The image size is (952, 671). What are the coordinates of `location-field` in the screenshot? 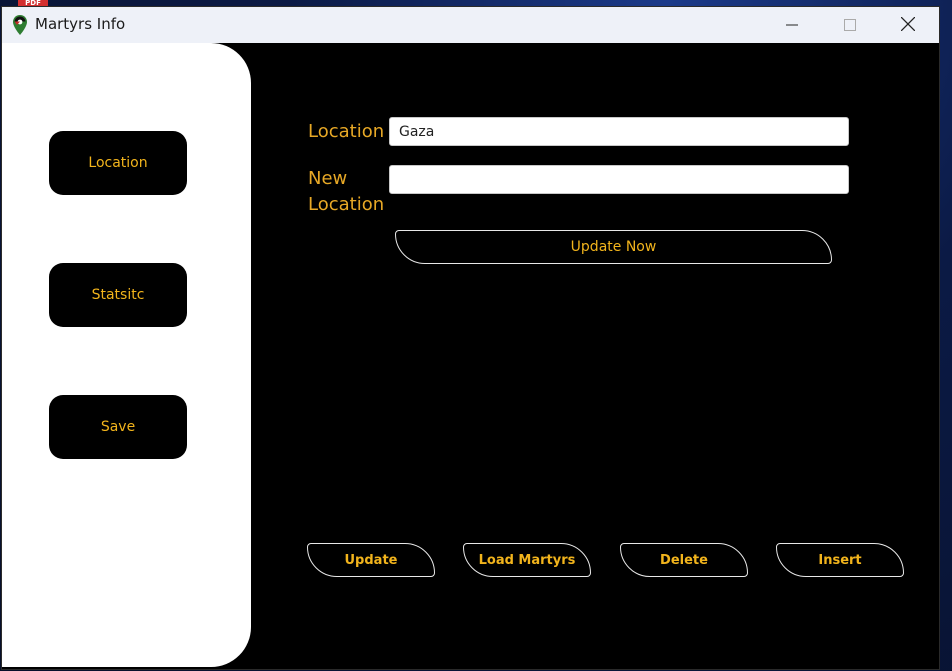 It's located at (619, 131).